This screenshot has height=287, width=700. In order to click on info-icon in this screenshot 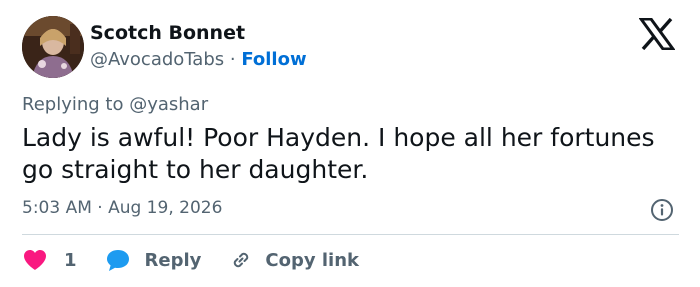, I will do `click(662, 210)`.